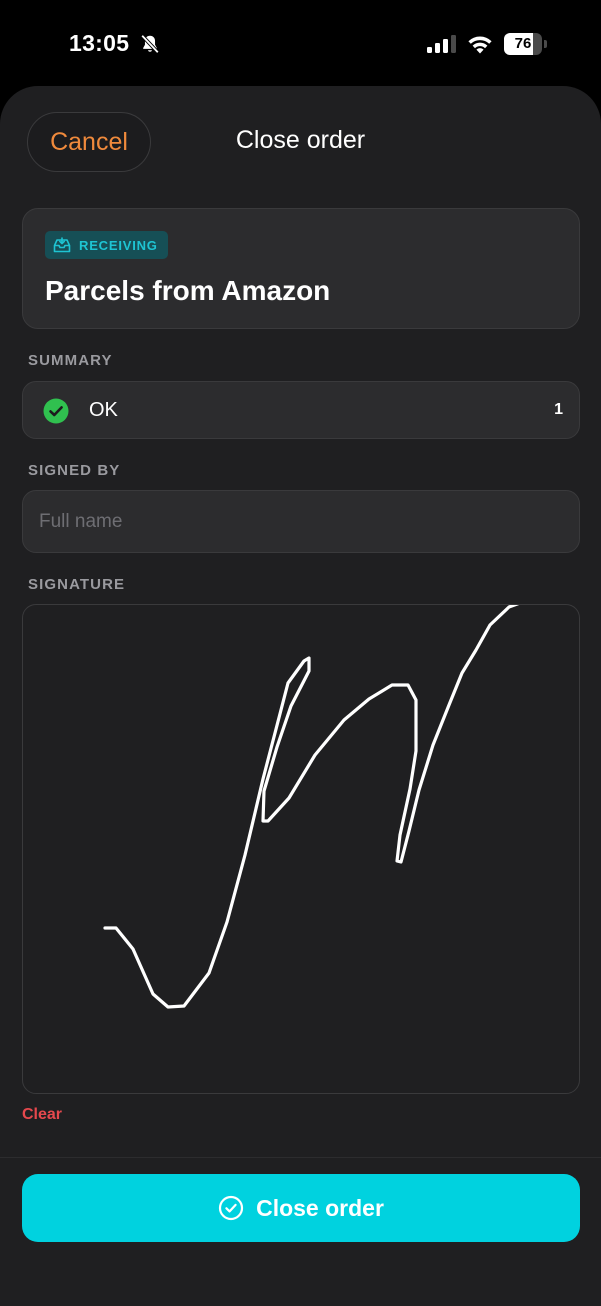 This screenshot has height=1306, width=601. What do you see at coordinates (99, 43) in the screenshot?
I see `status-time: 13:05` at bounding box center [99, 43].